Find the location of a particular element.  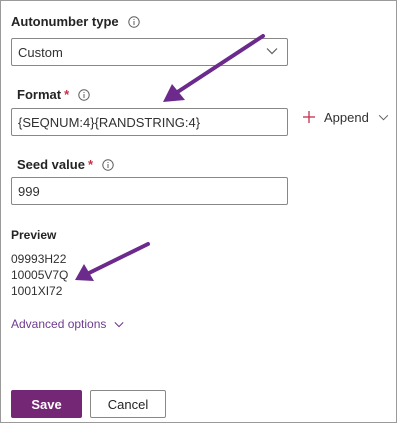

cancel-button: Cancel is located at coordinates (128, 404).